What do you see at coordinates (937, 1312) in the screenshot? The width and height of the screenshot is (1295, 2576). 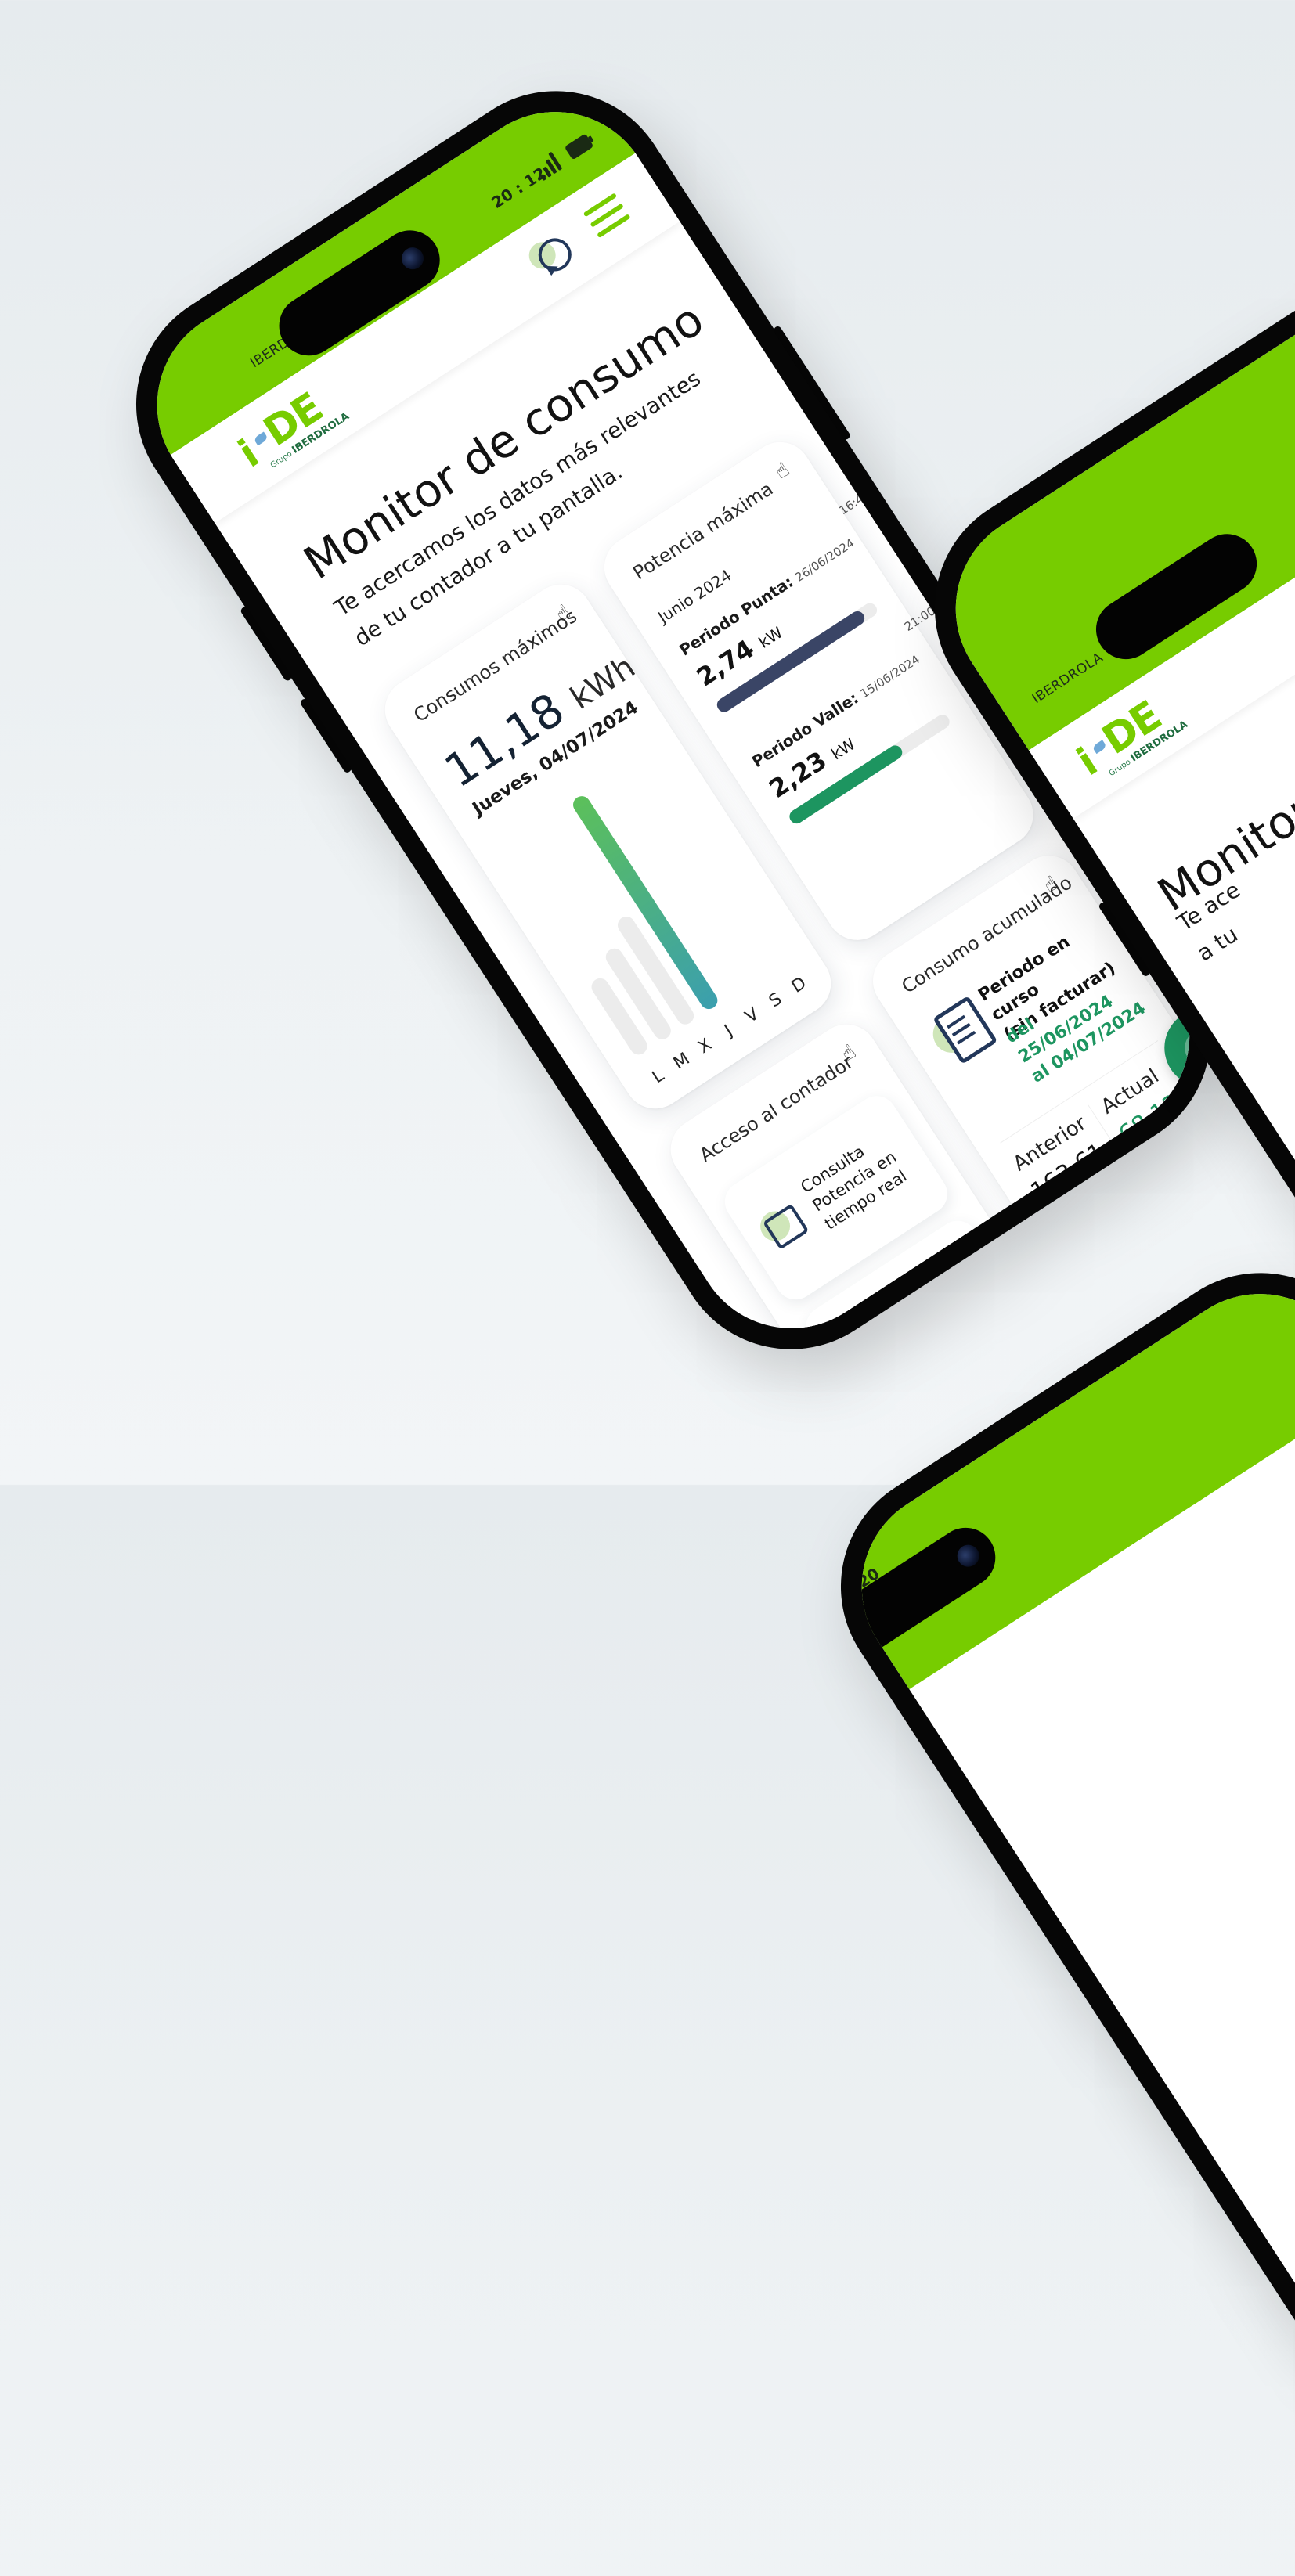 I see `consulta-consumo-label: Consulta consumo del día en curso` at bounding box center [937, 1312].